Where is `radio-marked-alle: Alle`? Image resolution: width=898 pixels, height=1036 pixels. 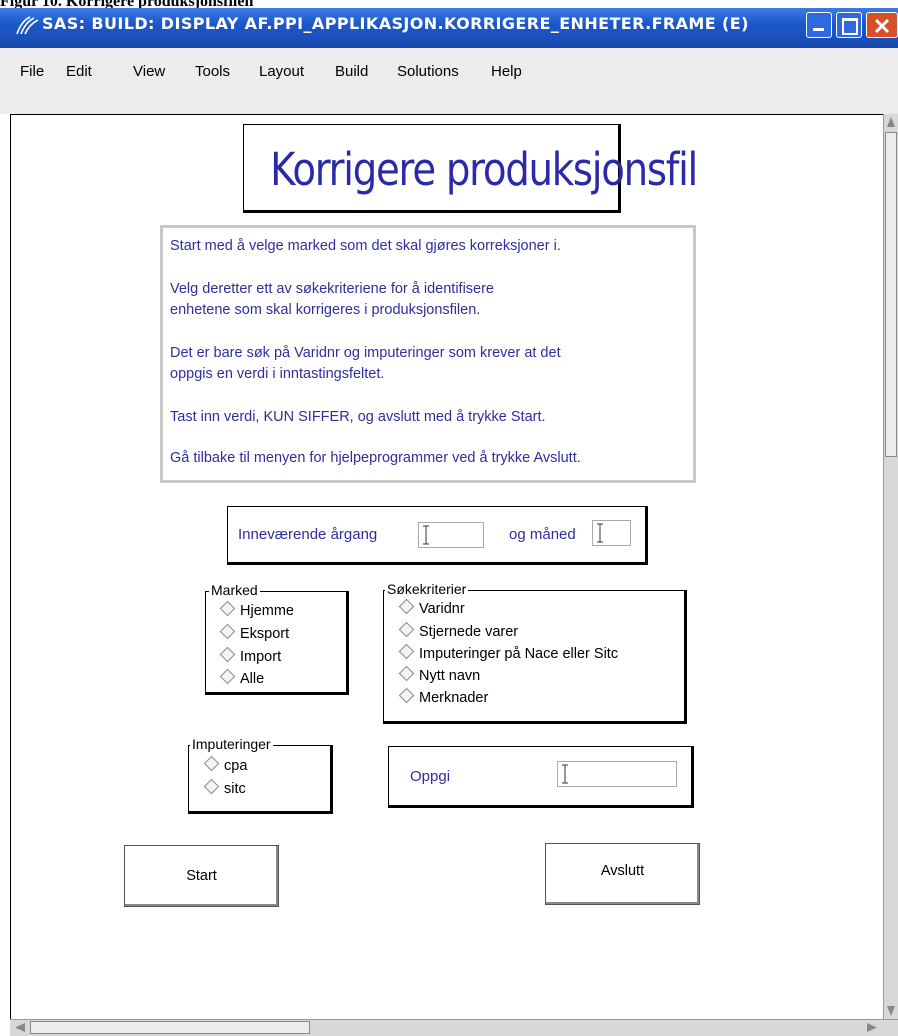
radio-marked-alle: Alle is located at coordinates (241, 677).